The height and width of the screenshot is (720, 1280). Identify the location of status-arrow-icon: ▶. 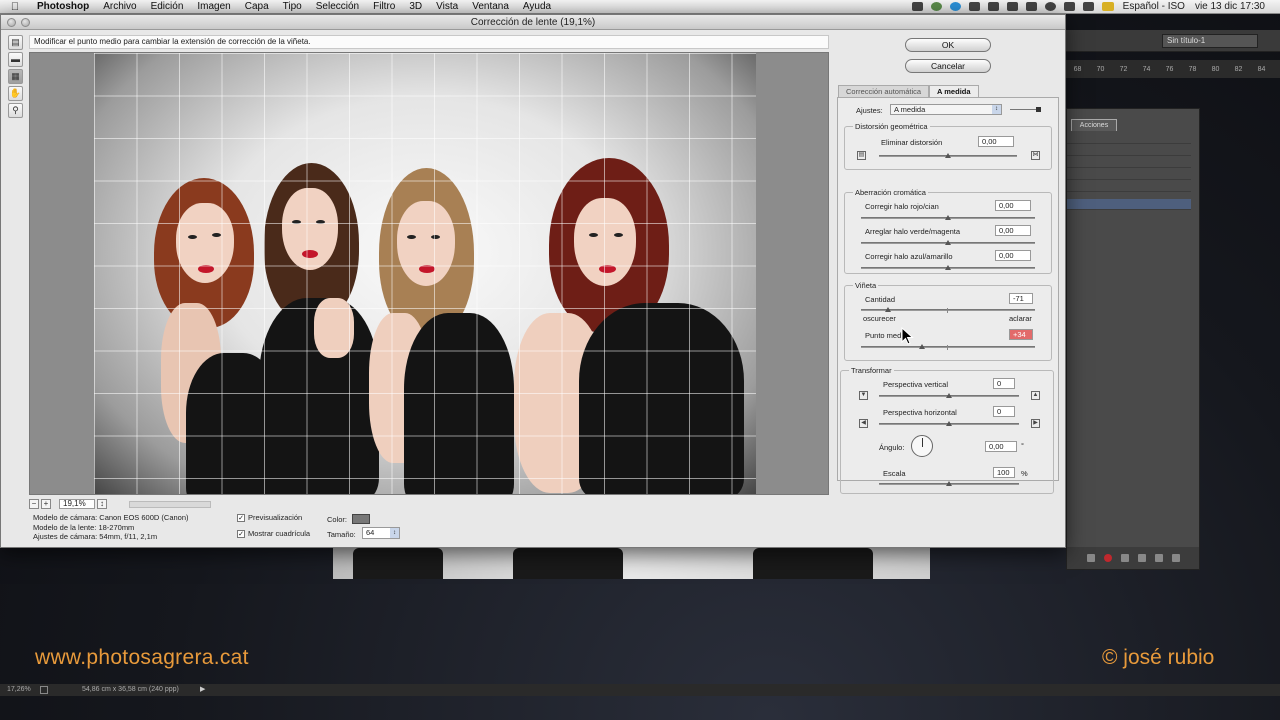
(202, 690).